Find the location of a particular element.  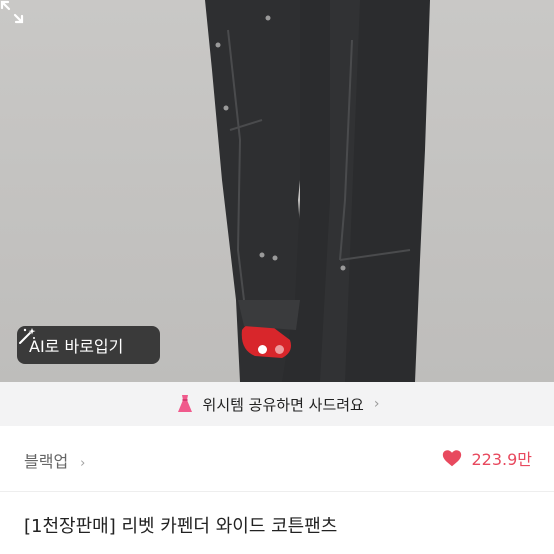

like-count: 223.9만 is located at coordinates (501, 459).